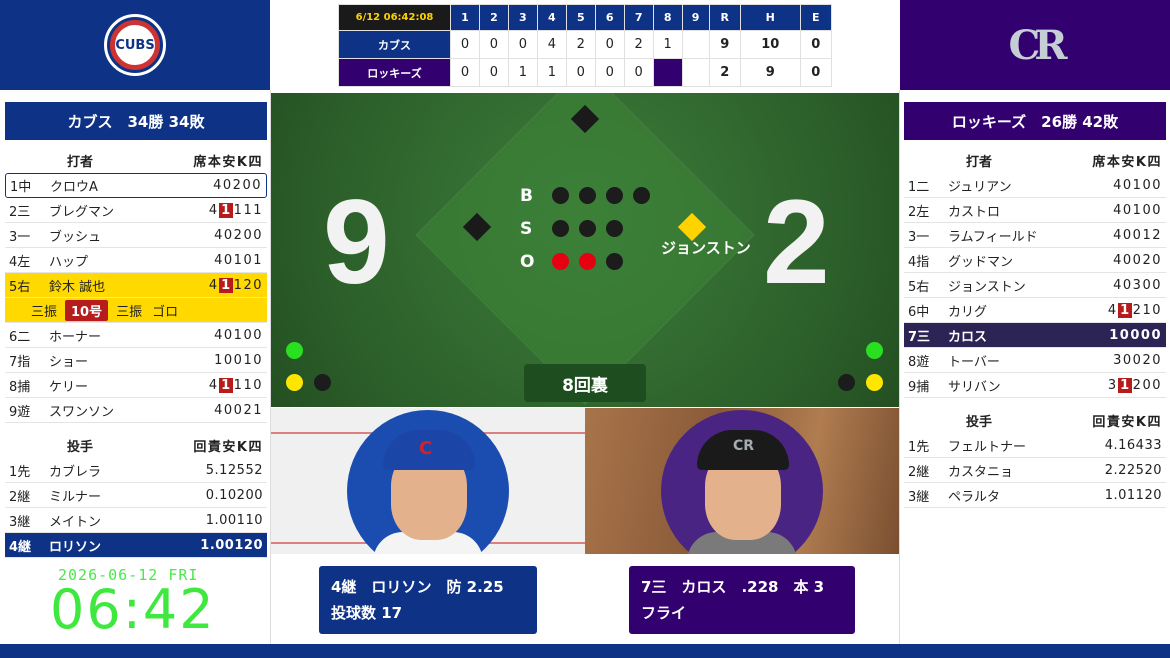 Image resolution: width=1170 pixels, height=658 pixels. I want to click on batter-row-highlighted: 5右 鈴木 誠也 4 1 120, so click(136, 285).